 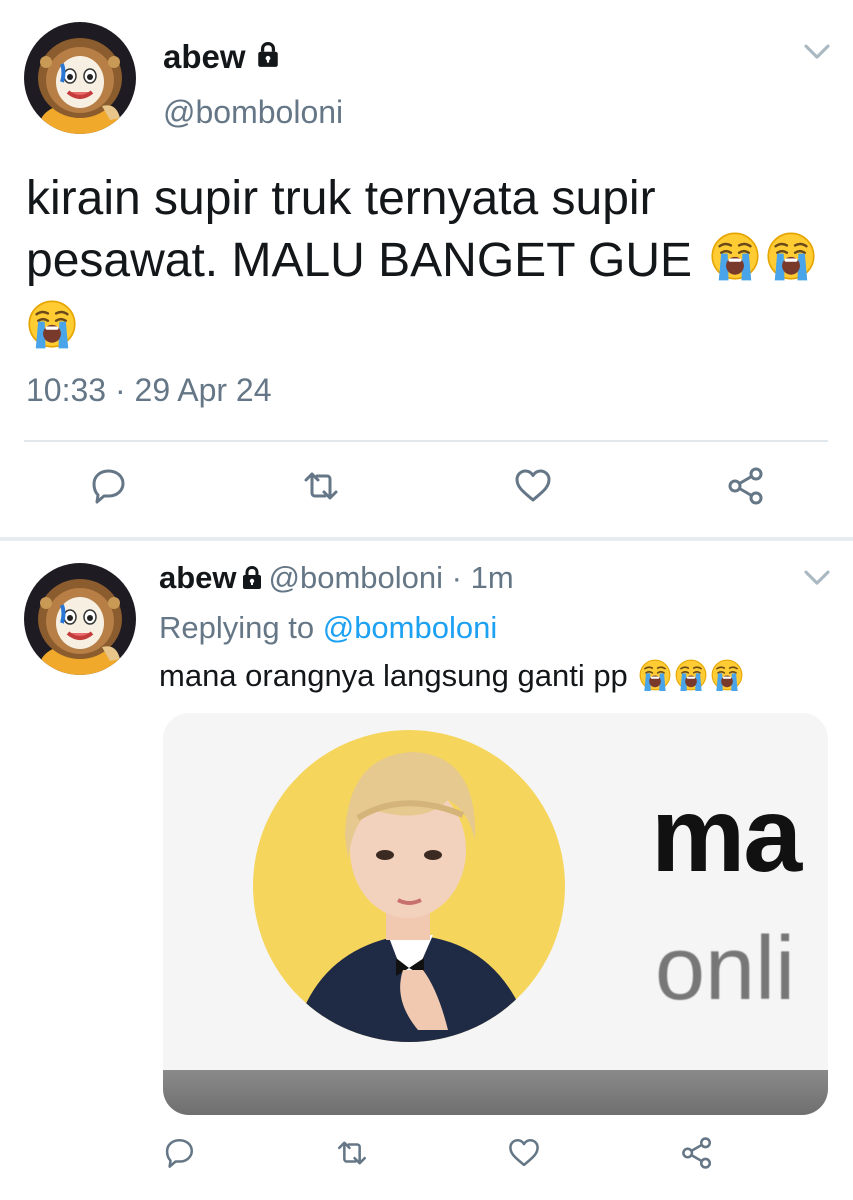 What do you see at coordinates (237, 627) in the screenshot?
I see `replying-to-label: Replying to` at bounding box center [237, 627].